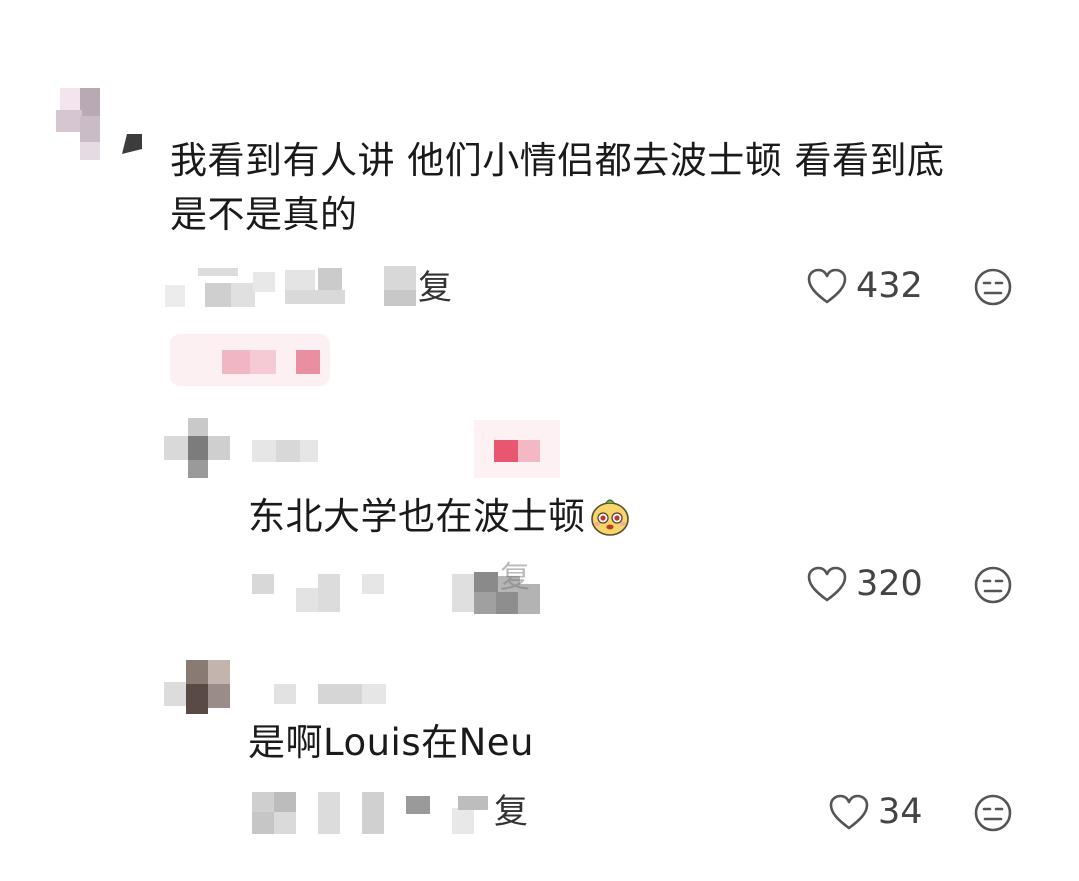 The image size is (1079, 881). What do you see at coordinates (875, 812) in the screenshot?
I see `like-button: 34` at bounding box center [875, 812].